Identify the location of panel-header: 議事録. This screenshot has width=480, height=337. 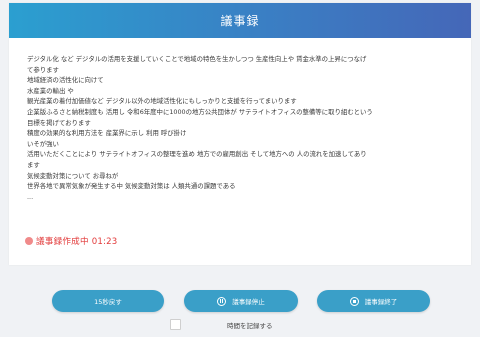
(240, 20).